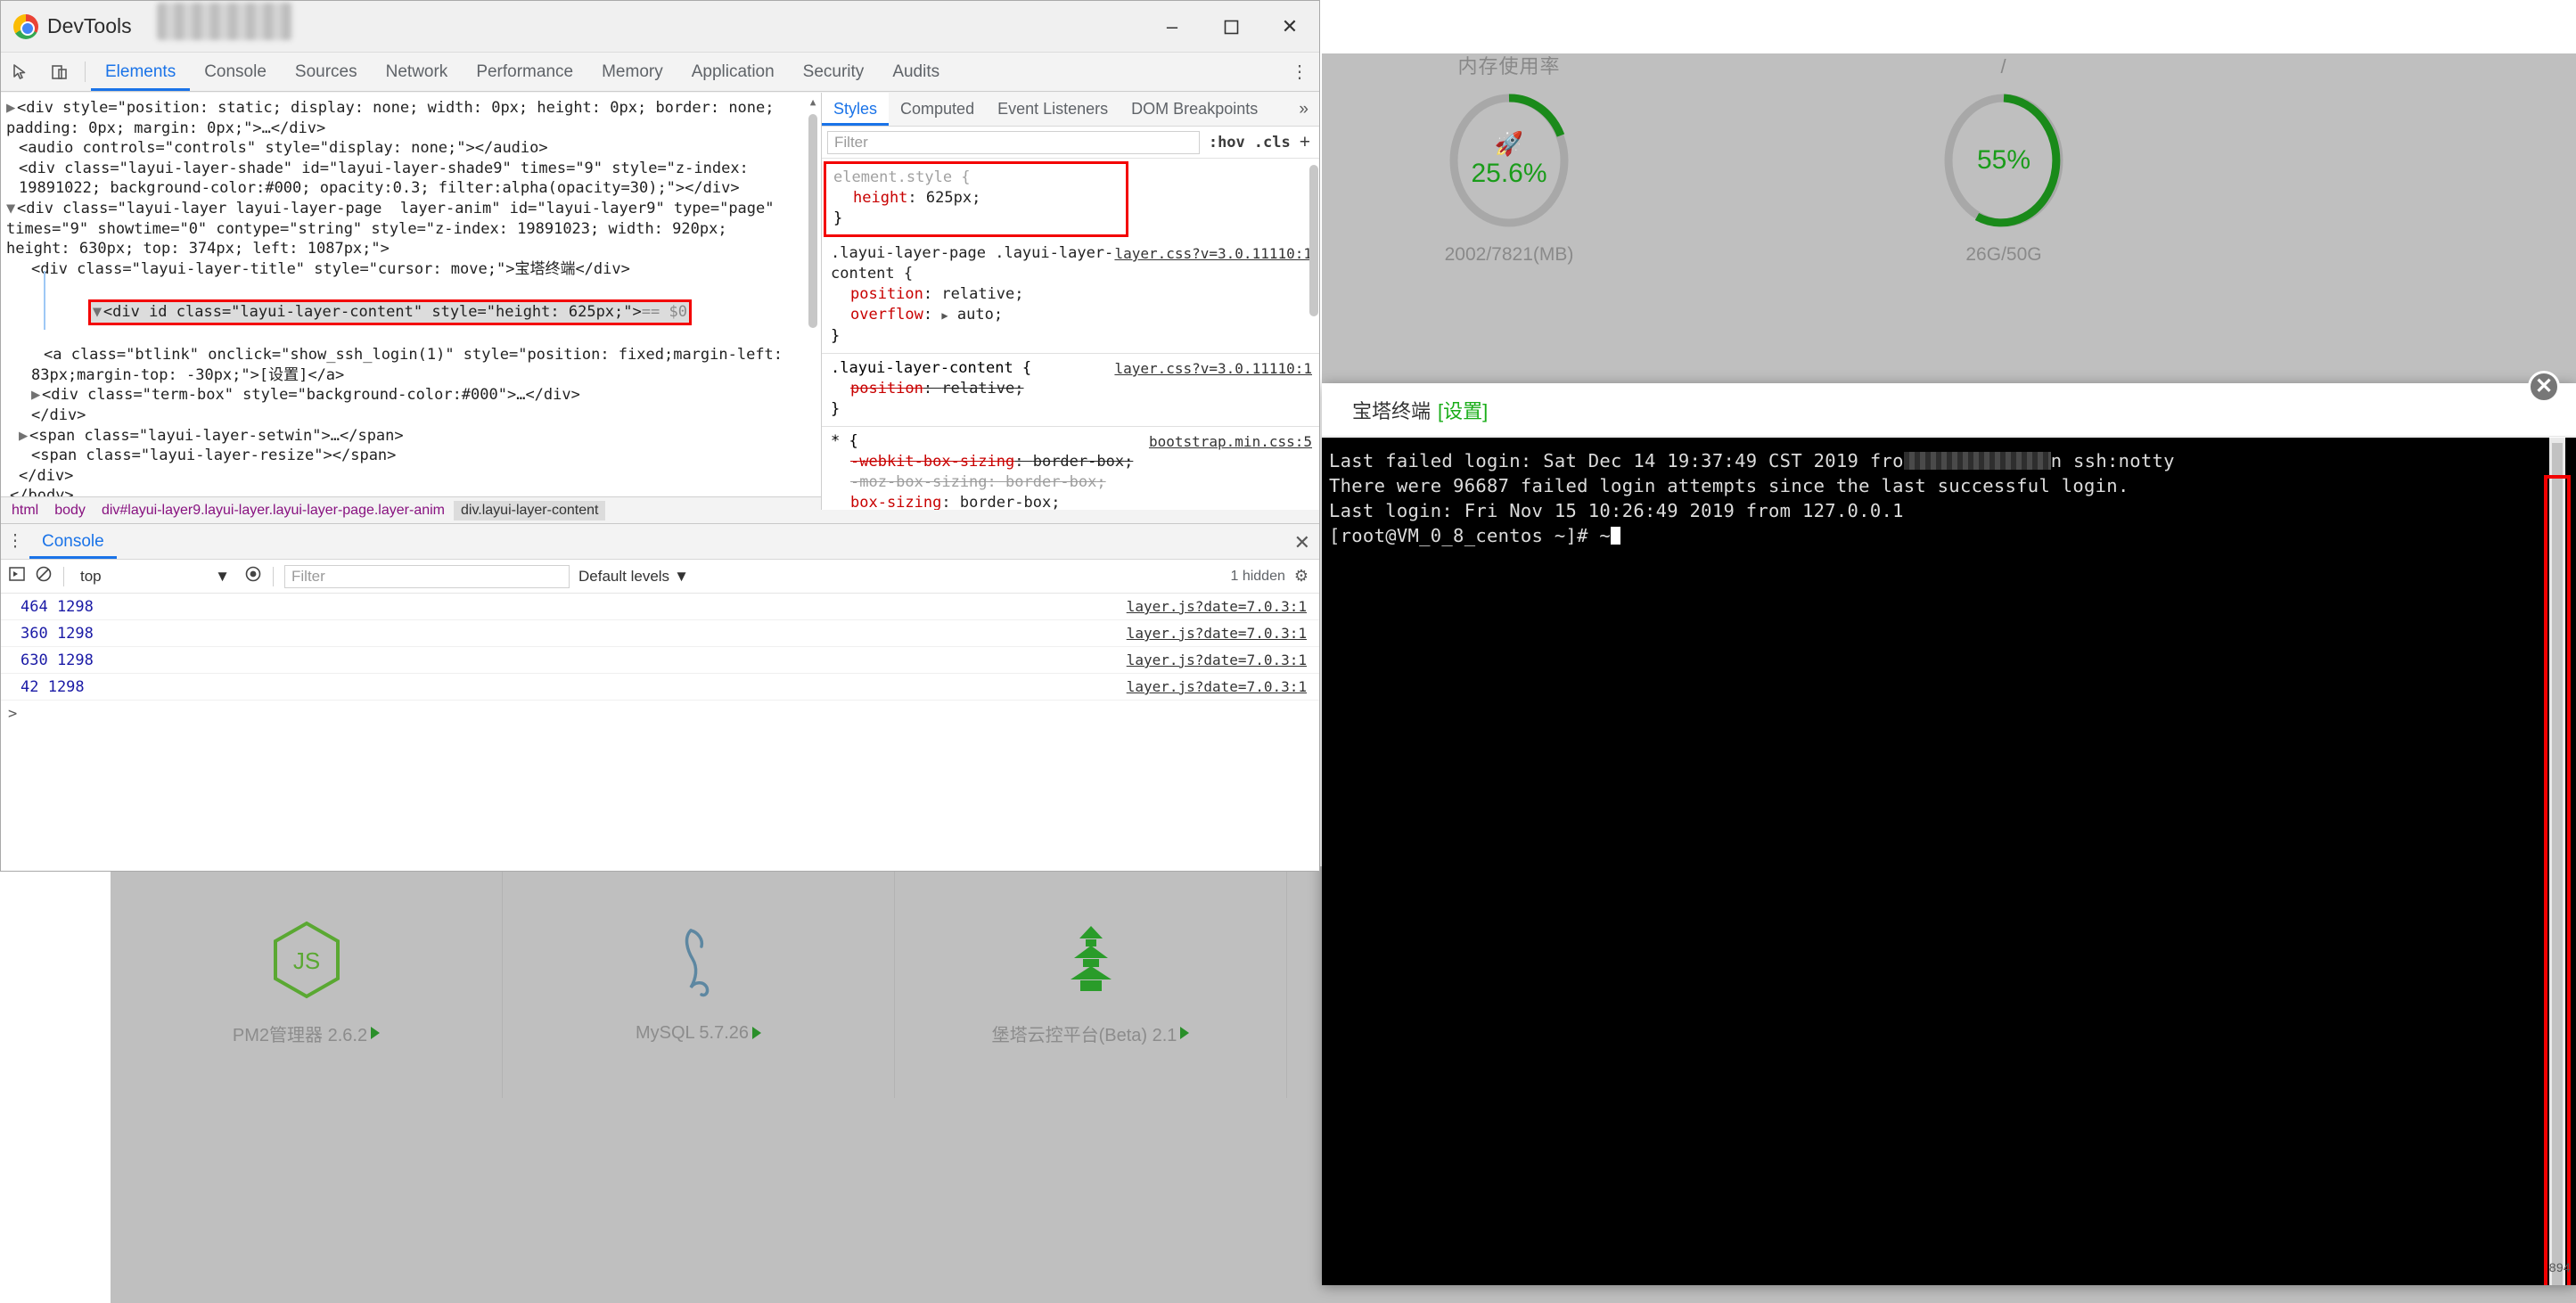 Image resolution: width=2576 pixels, height=1303 pixels. Describe the element at coordinates (1172, 27) in the screenshot. I see `minimize-button: –` at that location.